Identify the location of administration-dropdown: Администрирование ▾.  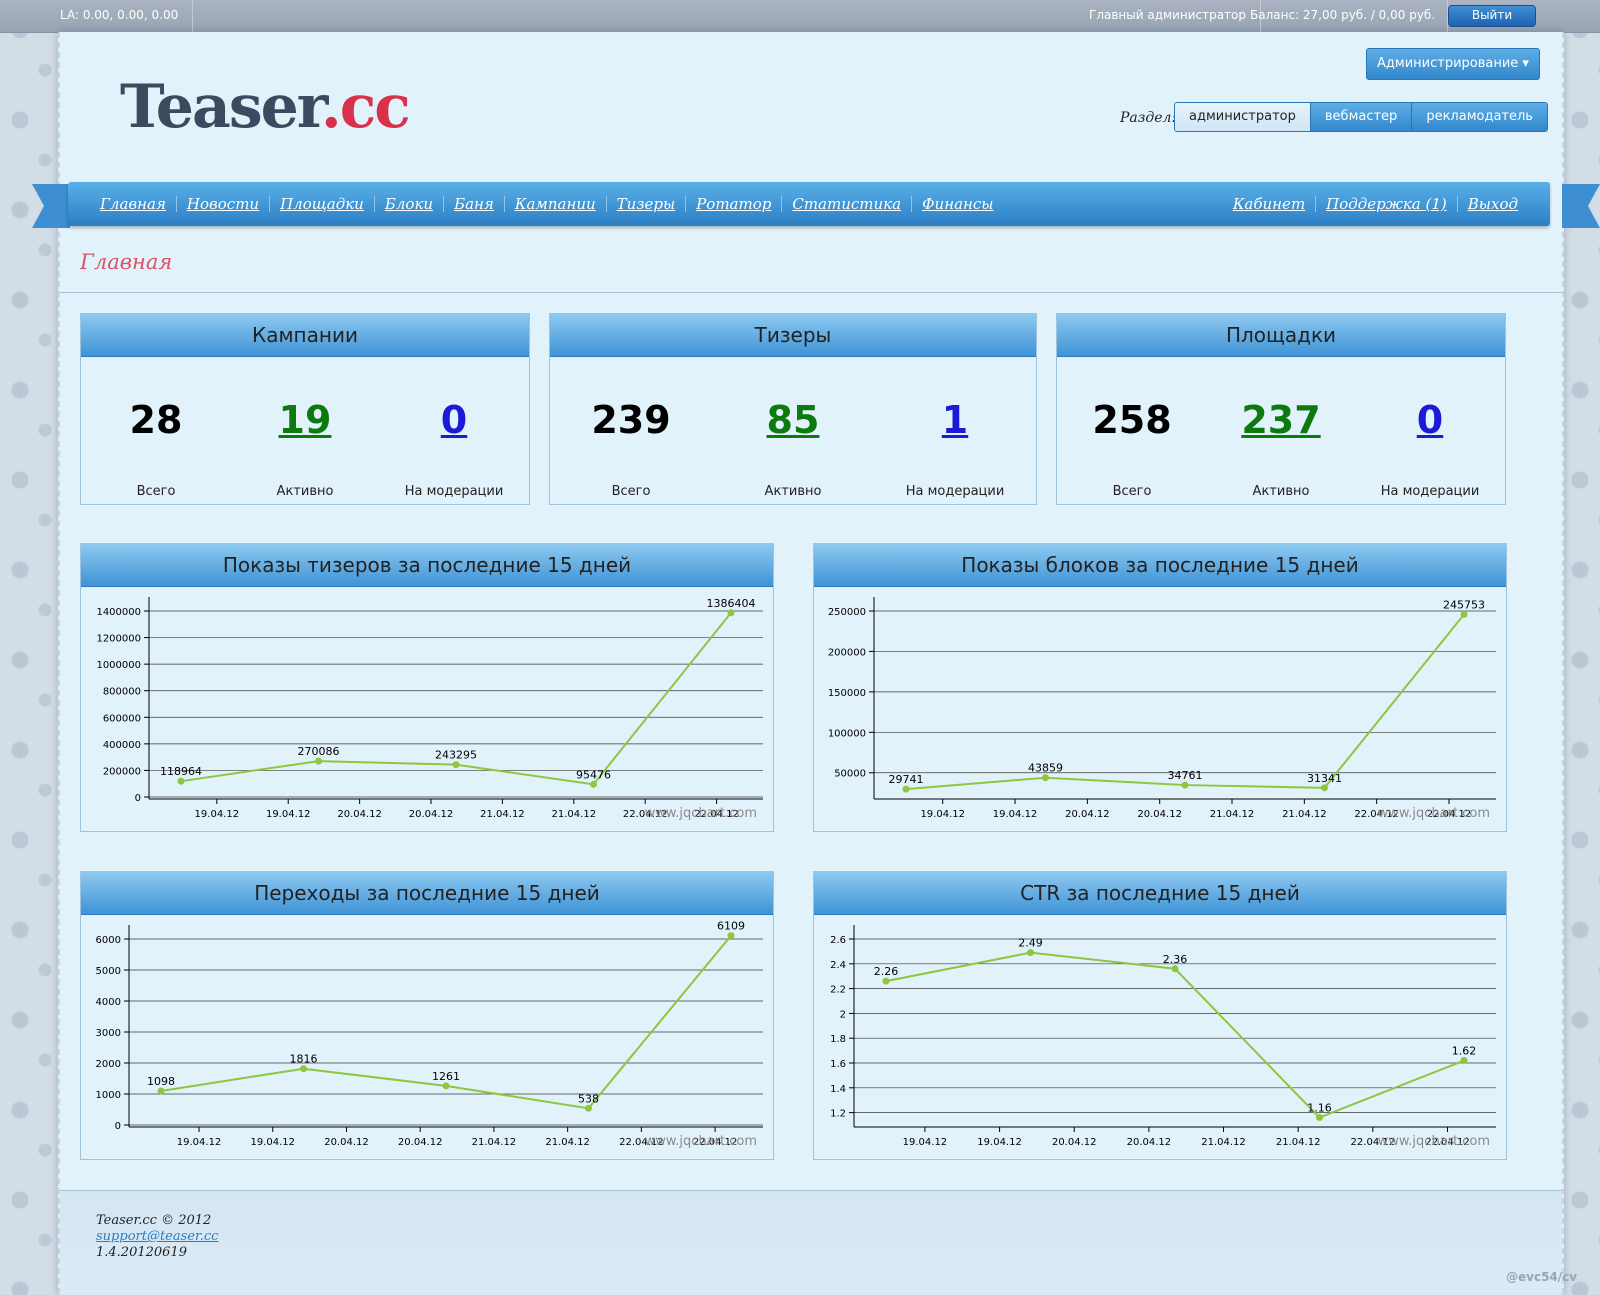
(1453, 64).